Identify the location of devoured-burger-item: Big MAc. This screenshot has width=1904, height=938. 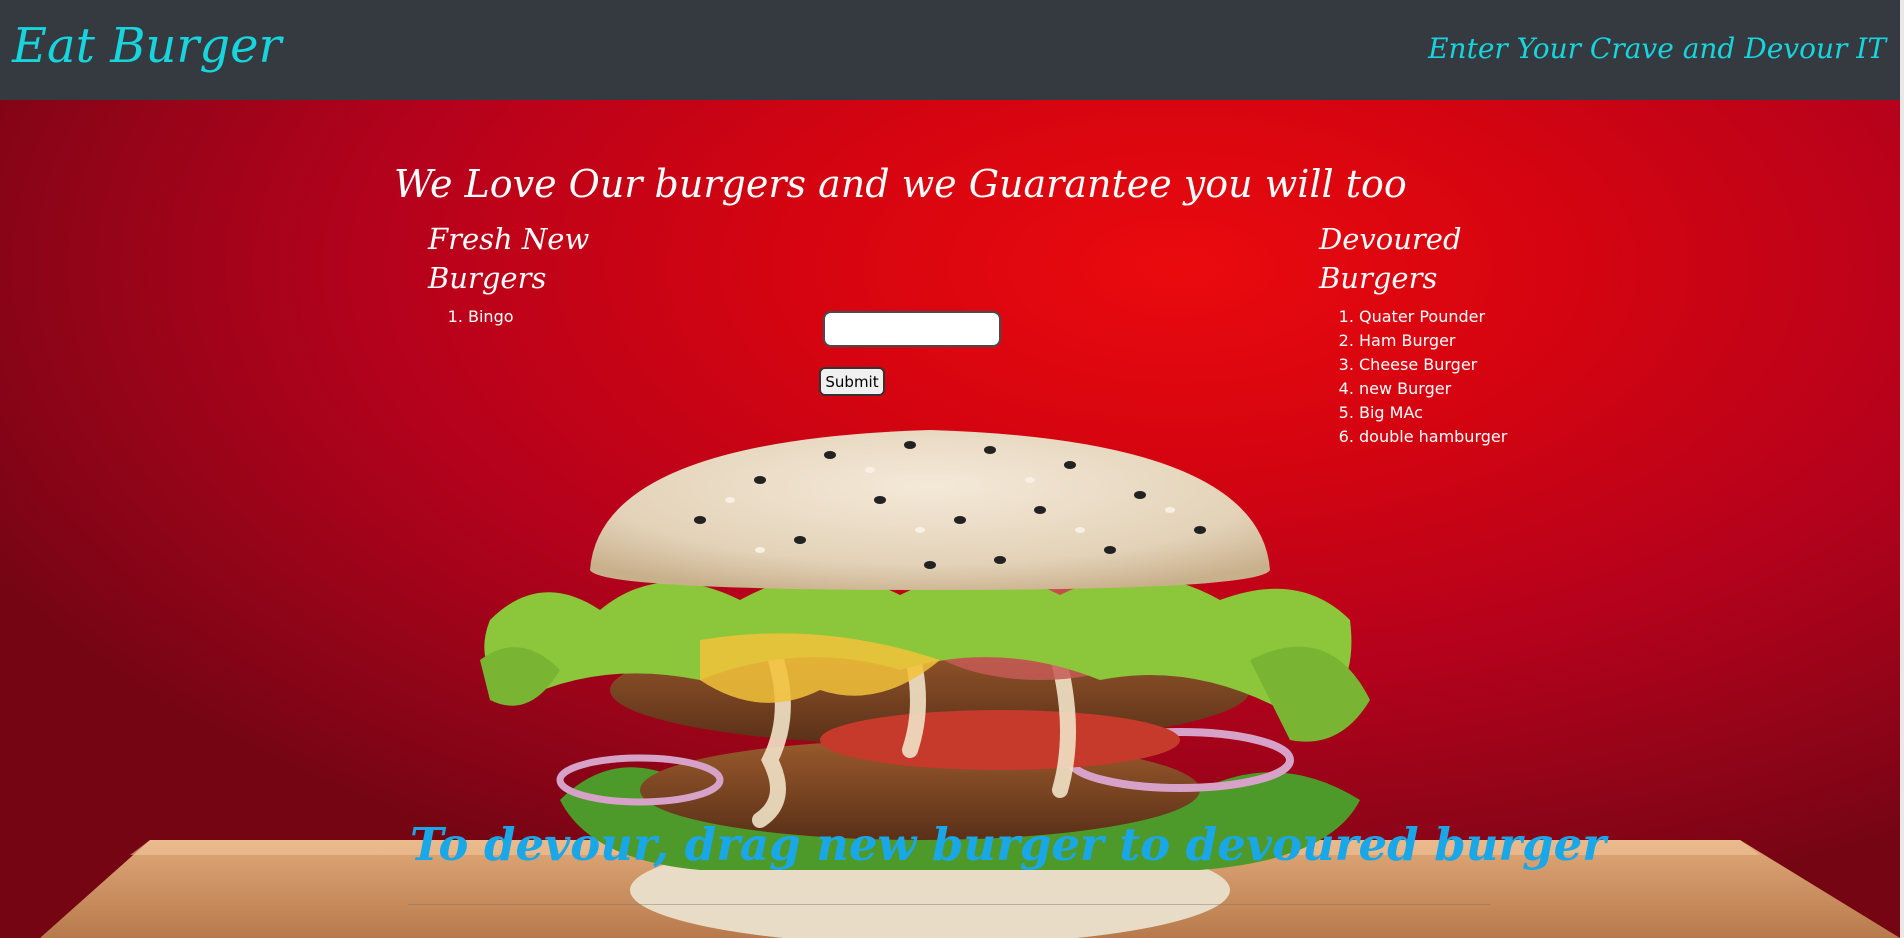
(1433, 413).